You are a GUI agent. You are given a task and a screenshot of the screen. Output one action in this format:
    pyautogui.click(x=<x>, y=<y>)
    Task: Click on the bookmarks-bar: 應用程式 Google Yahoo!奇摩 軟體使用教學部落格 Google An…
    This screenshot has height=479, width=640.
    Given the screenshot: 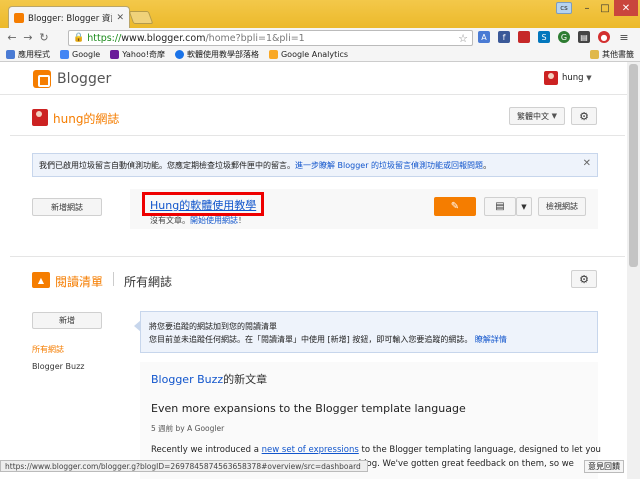 What is the action you would take?
    pyautogui.click(x=320, y=54)
    